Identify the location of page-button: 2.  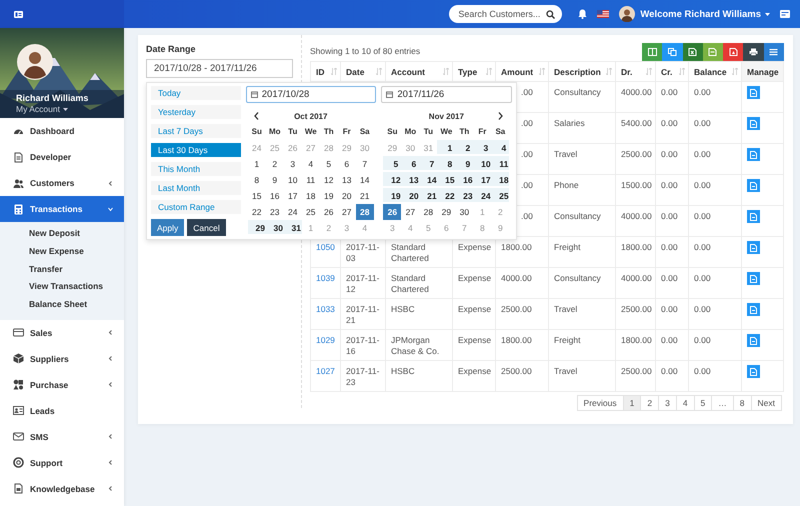
(650, 403).